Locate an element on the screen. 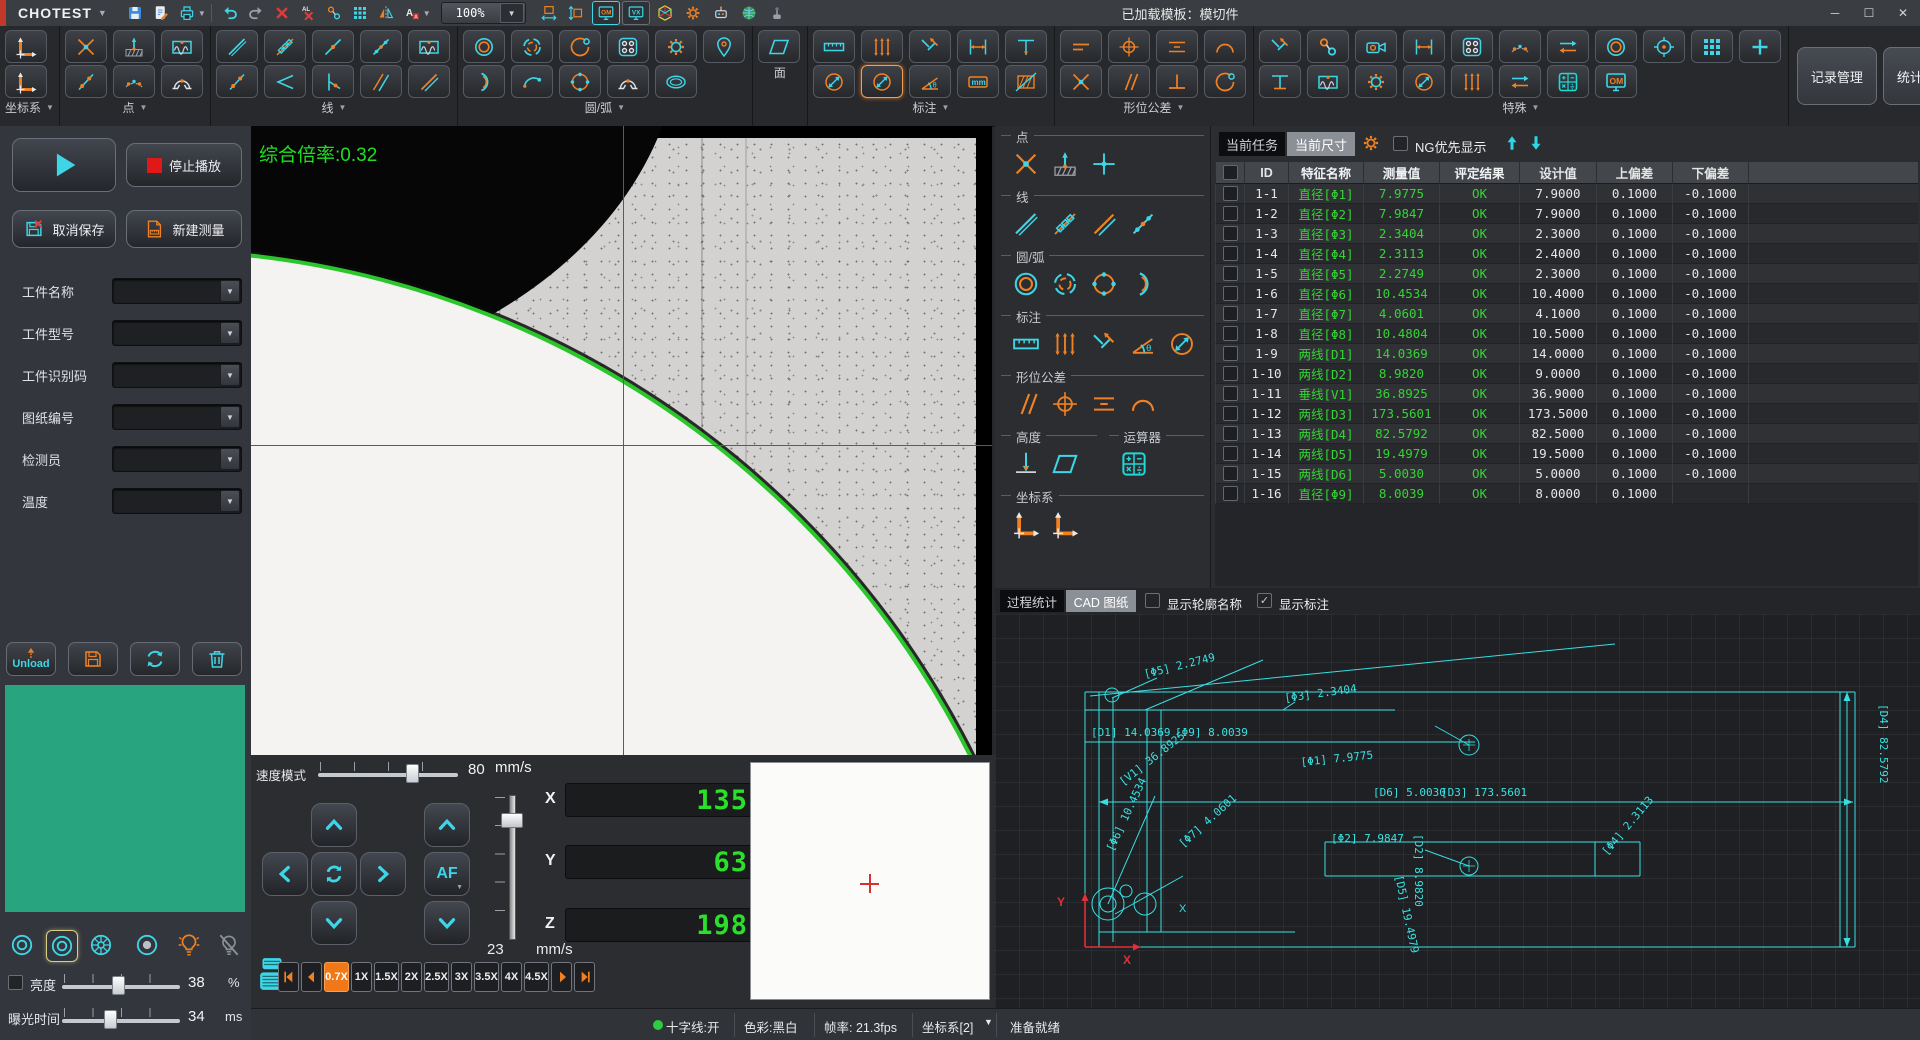 The height and width of the screenshot is (1040, 1920). new-measure-button: 新建测量 is located at coordinates (184, 229).